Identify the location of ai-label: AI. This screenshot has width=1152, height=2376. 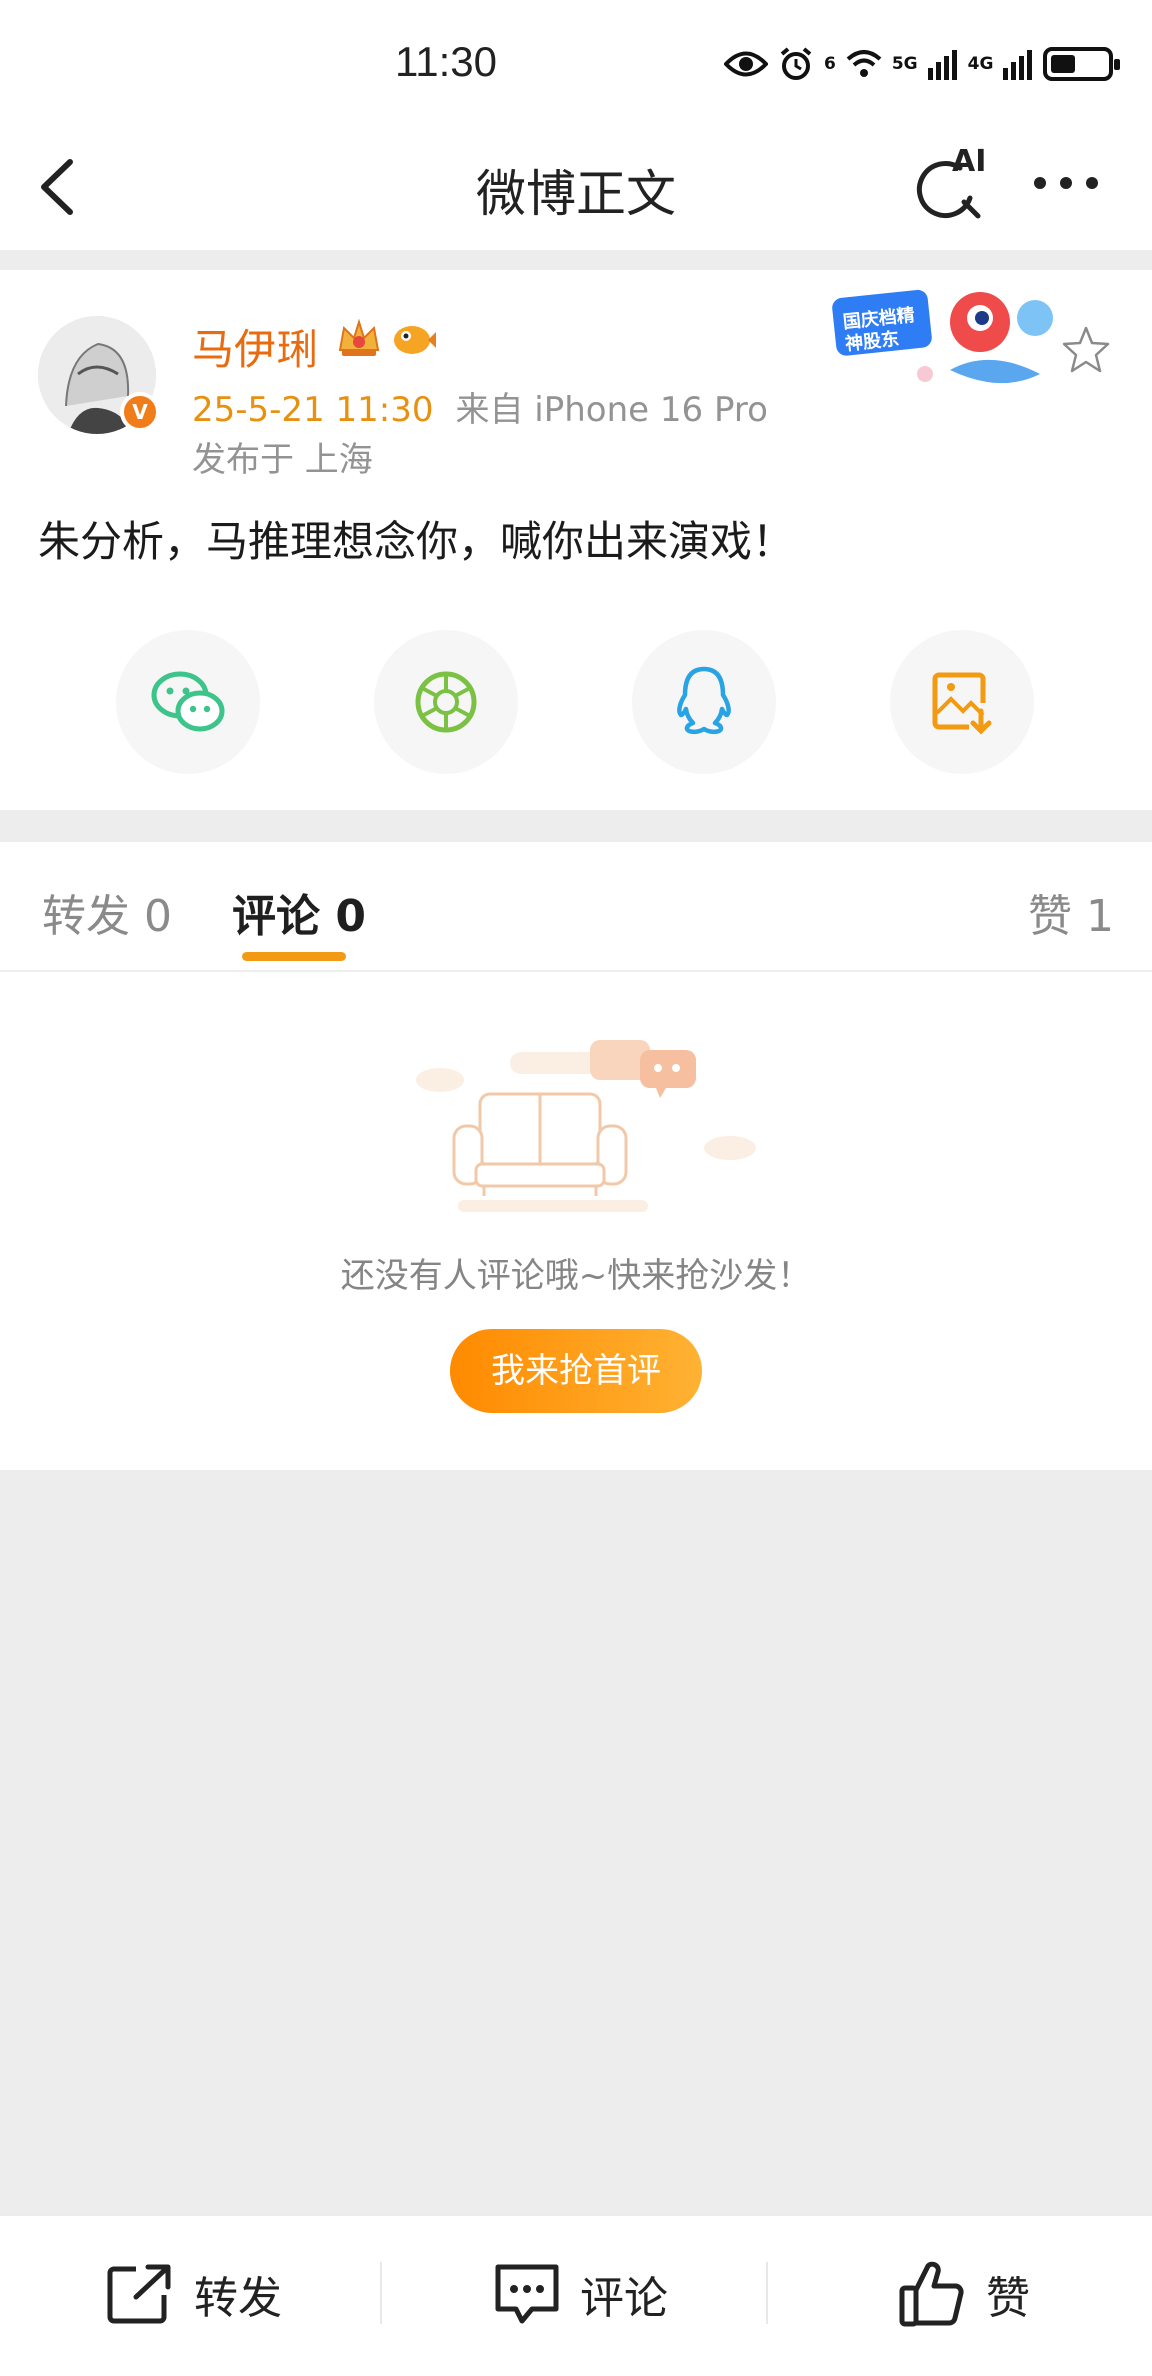
(969, 161).